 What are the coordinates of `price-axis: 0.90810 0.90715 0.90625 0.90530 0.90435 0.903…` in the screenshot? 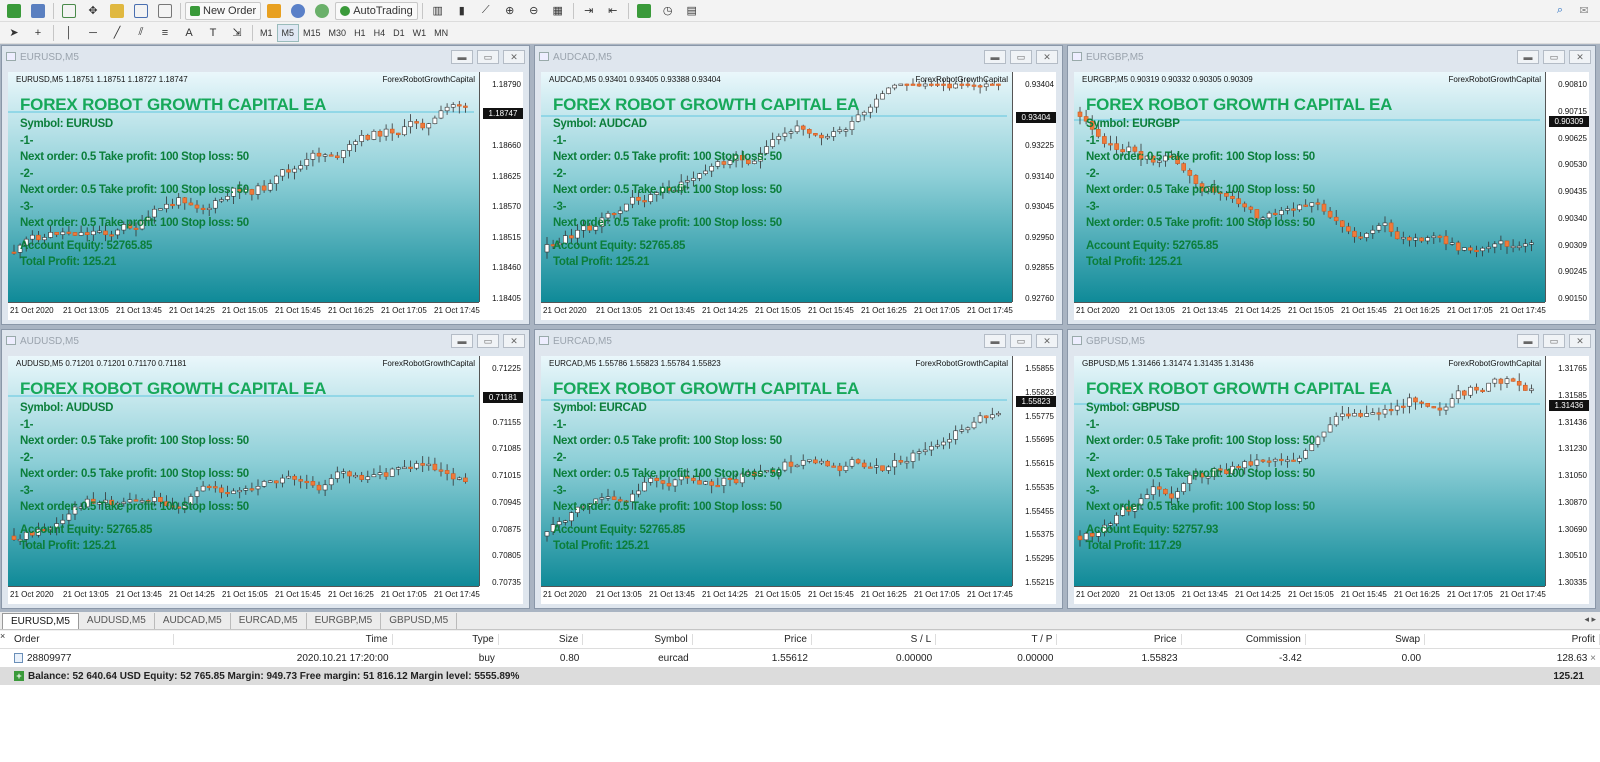 It's located at (1567, 187).